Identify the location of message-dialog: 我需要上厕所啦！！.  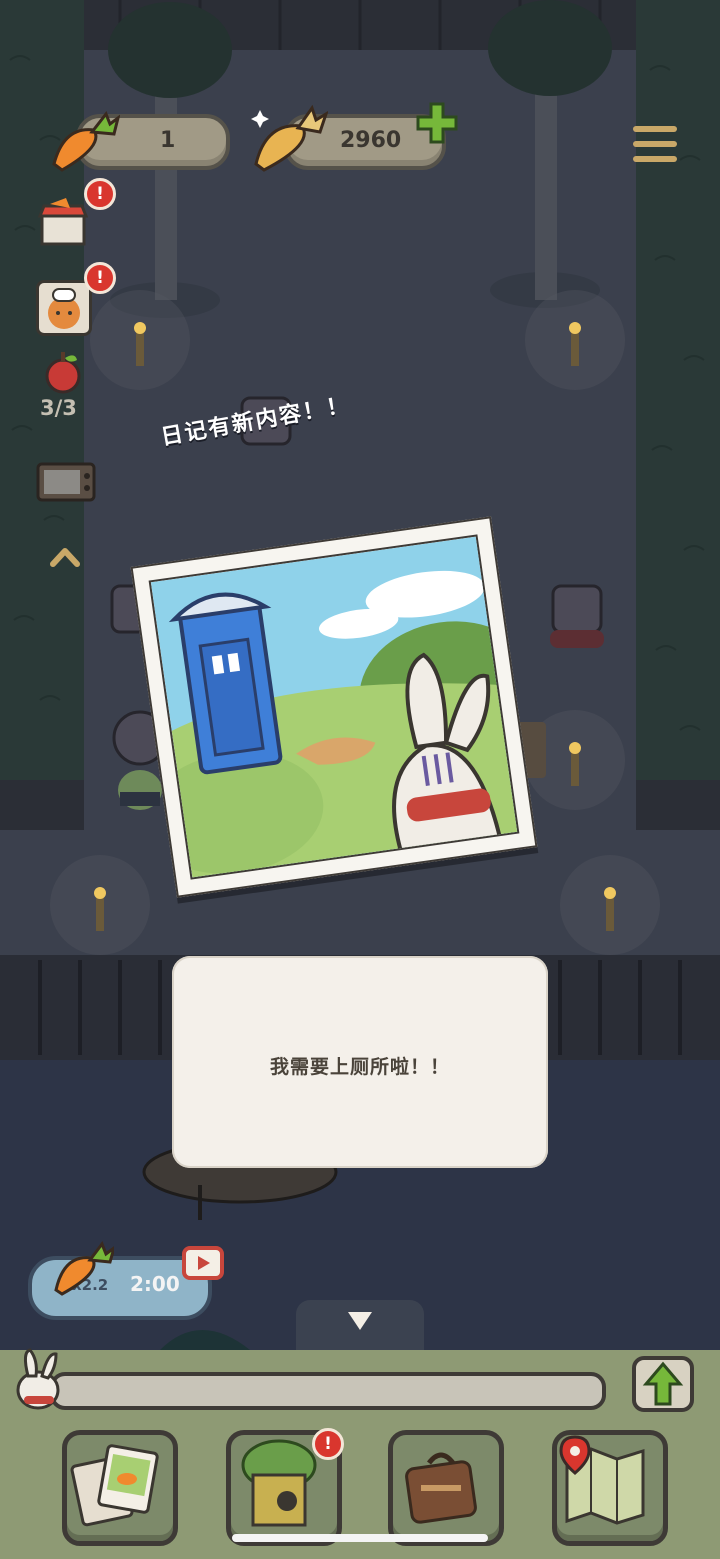
(360, 1062).